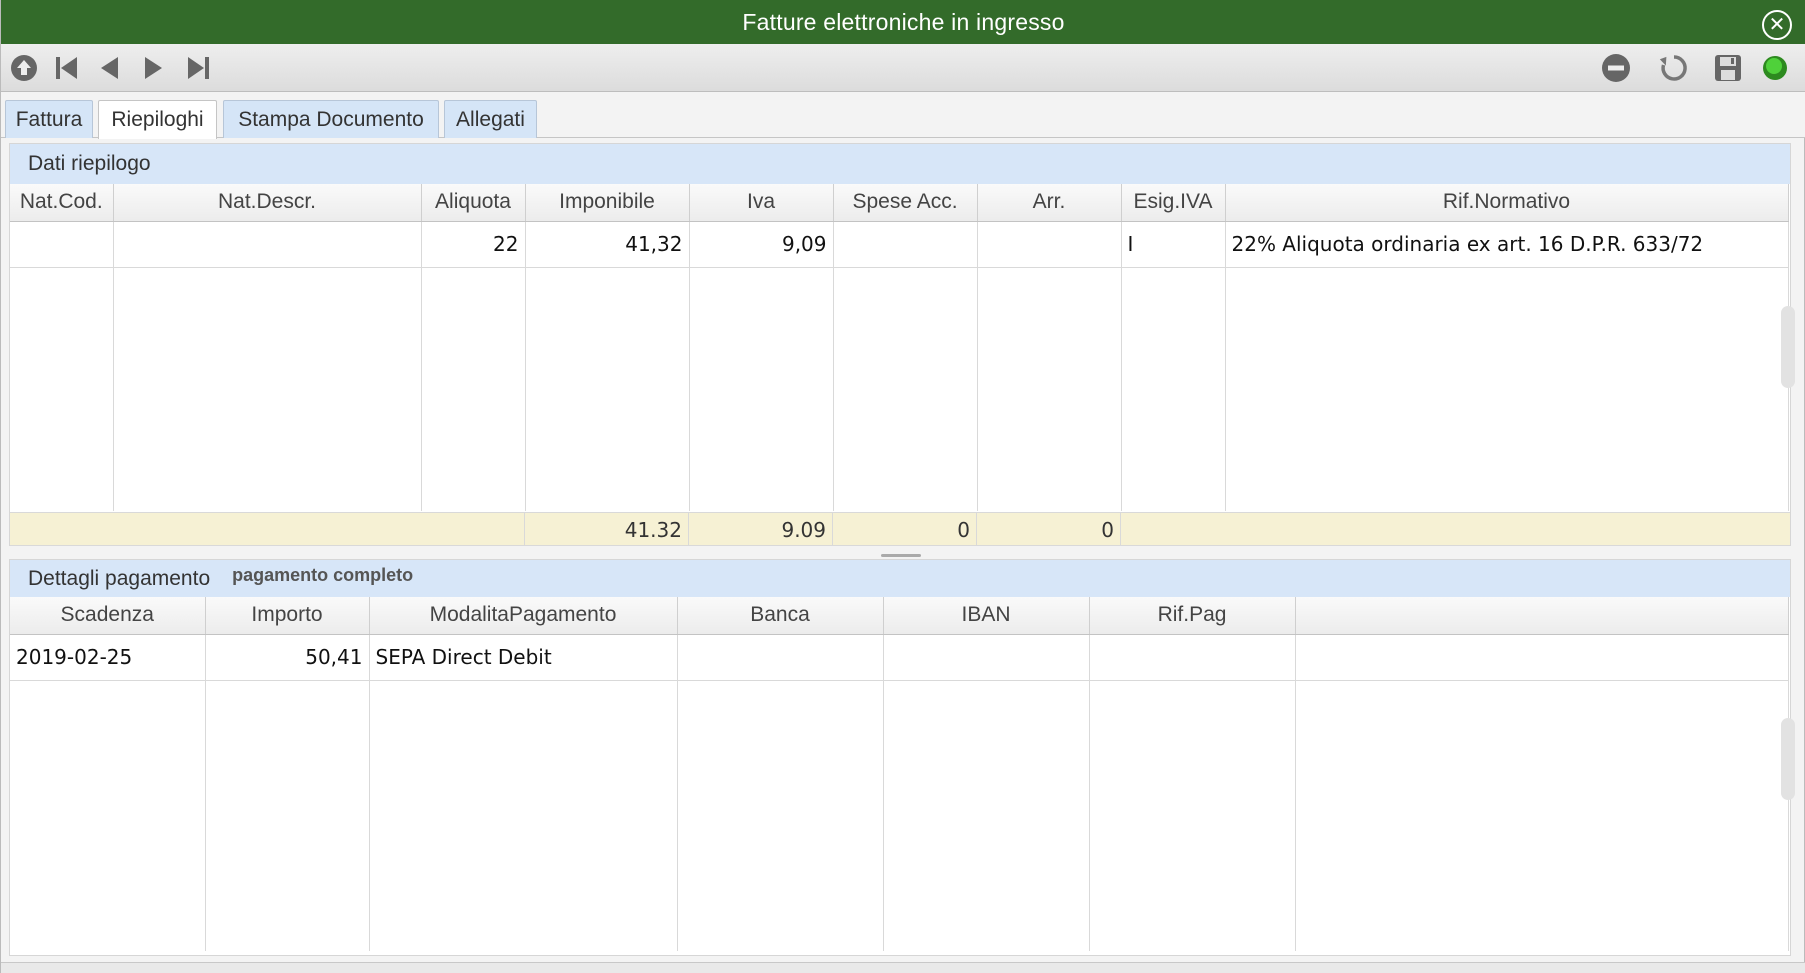 The image size is (1805, 973). What do you see at coordinates (900, 164) in the screenshot?
I see `riepilogo-header: Dati riepilogo` at bounding box center [900, 164].